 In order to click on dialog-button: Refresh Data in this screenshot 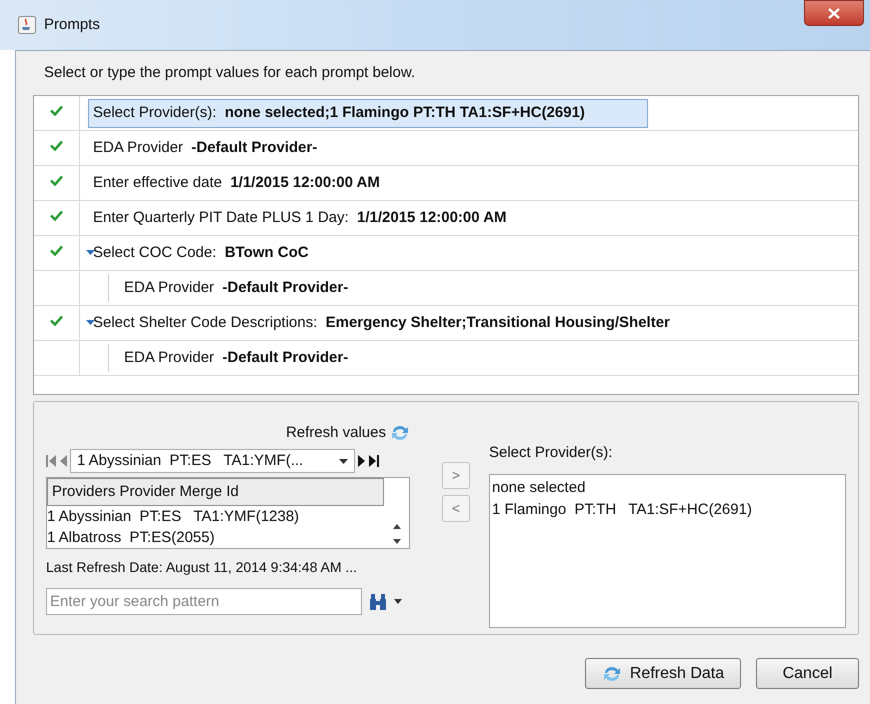, I will do `click(663, 673)`.